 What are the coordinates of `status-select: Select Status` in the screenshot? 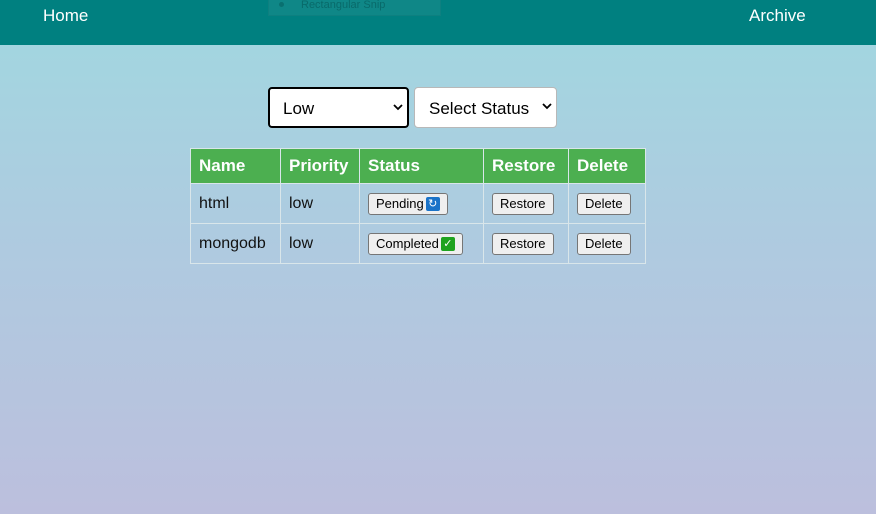 It's located at (485, 107).